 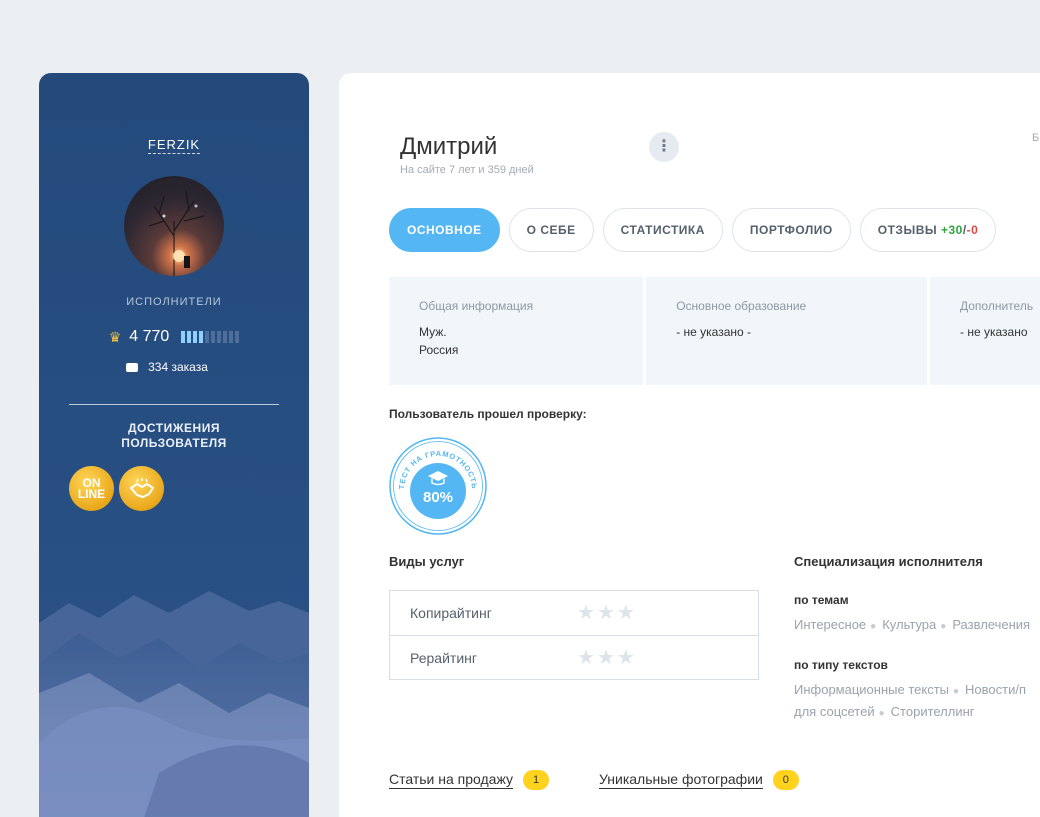 I want to click on member-since: На сайте 7 лет и 359 дней, so click(x=467, y=170).